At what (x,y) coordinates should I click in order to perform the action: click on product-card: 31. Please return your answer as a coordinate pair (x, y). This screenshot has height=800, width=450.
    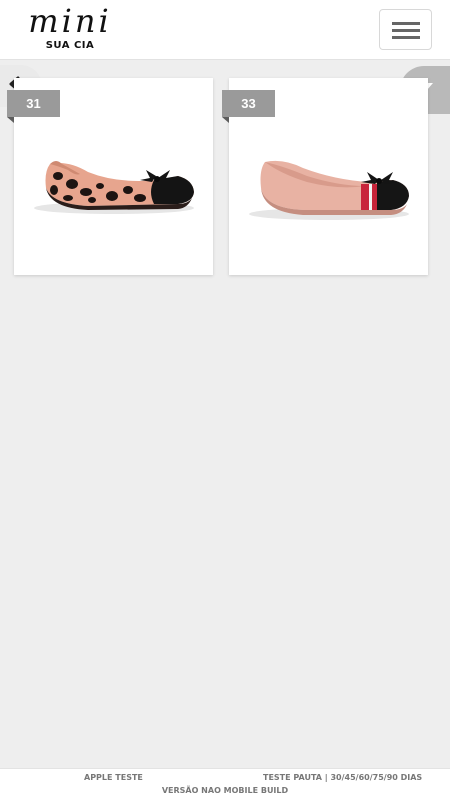
    Looking at the image, I should click on (110, 176).